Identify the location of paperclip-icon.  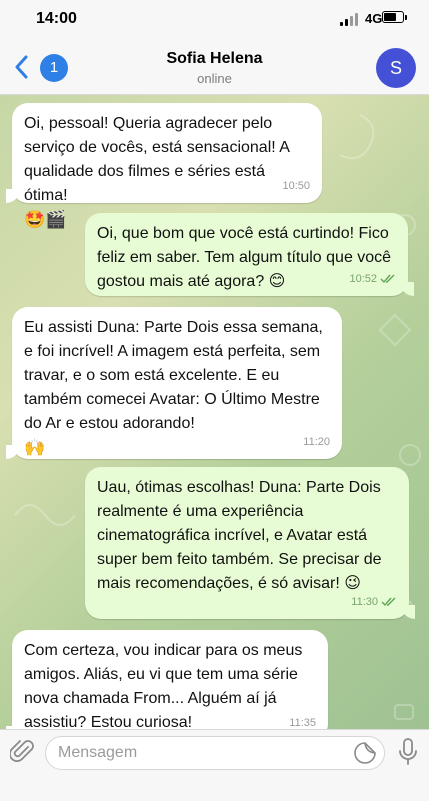
(23, 752).